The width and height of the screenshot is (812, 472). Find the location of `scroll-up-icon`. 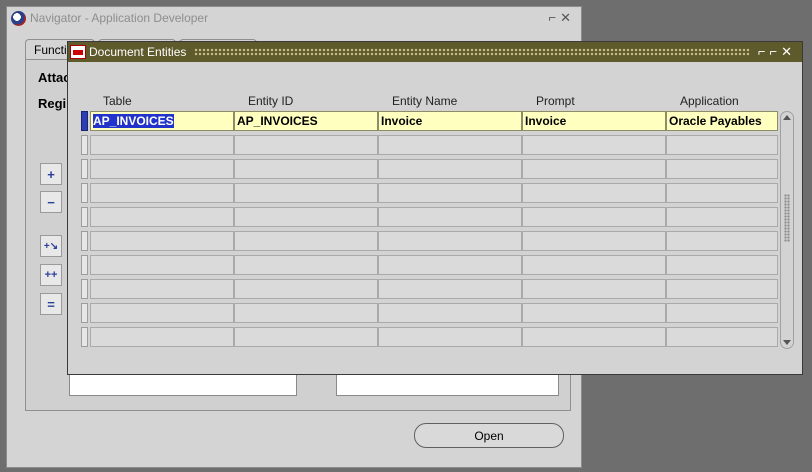

scroll-up-icon is located at coordinates (787, 117).